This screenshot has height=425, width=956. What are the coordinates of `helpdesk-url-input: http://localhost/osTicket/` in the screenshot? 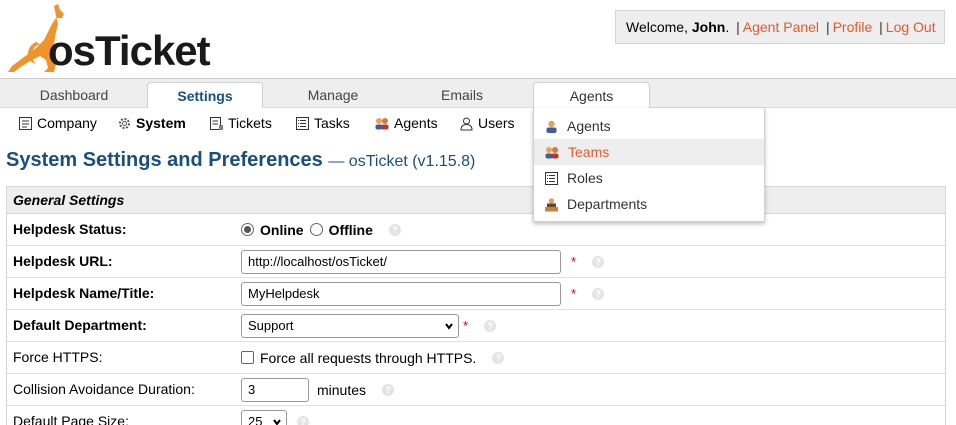 It's located at (401, 261).